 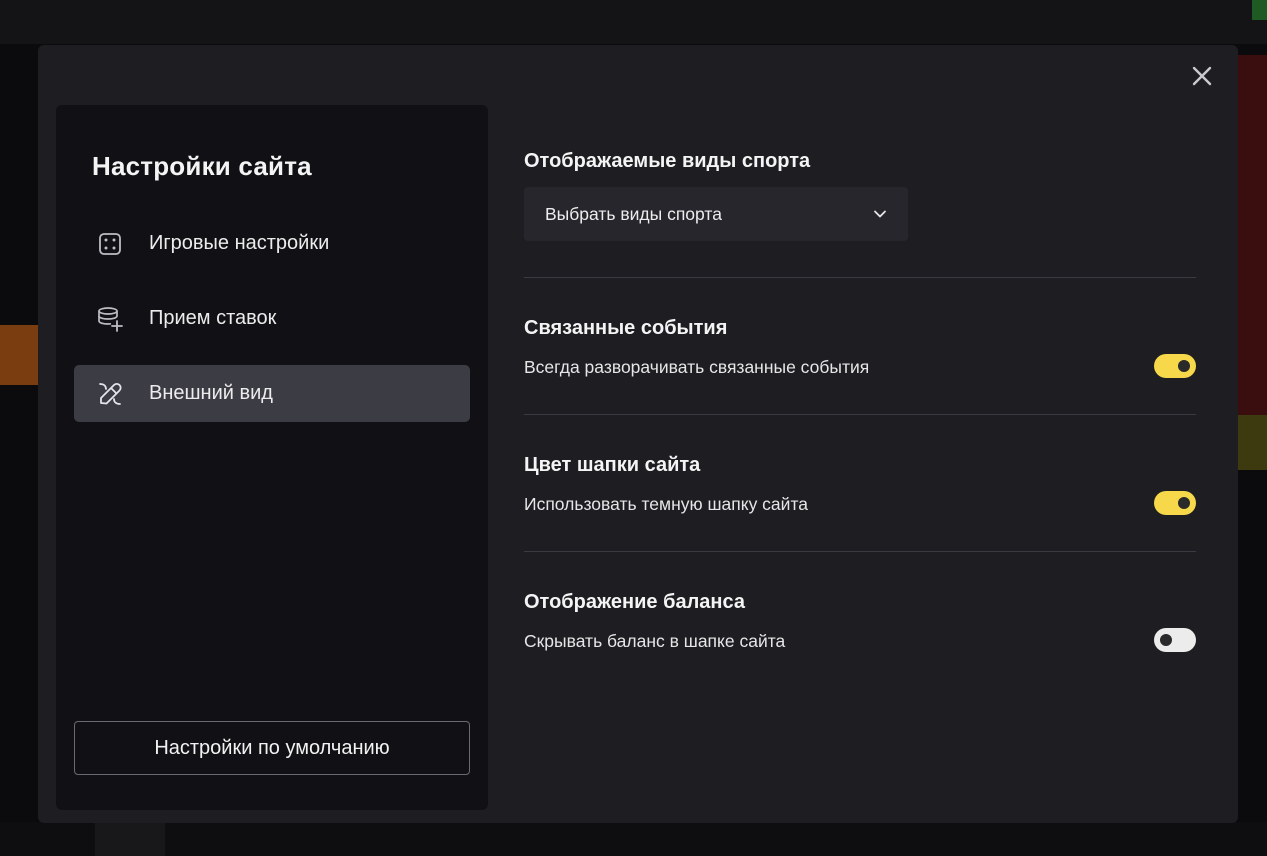 I want to click on related-description: Всегда разворачивать связанные события, so click(x=697, y=367).